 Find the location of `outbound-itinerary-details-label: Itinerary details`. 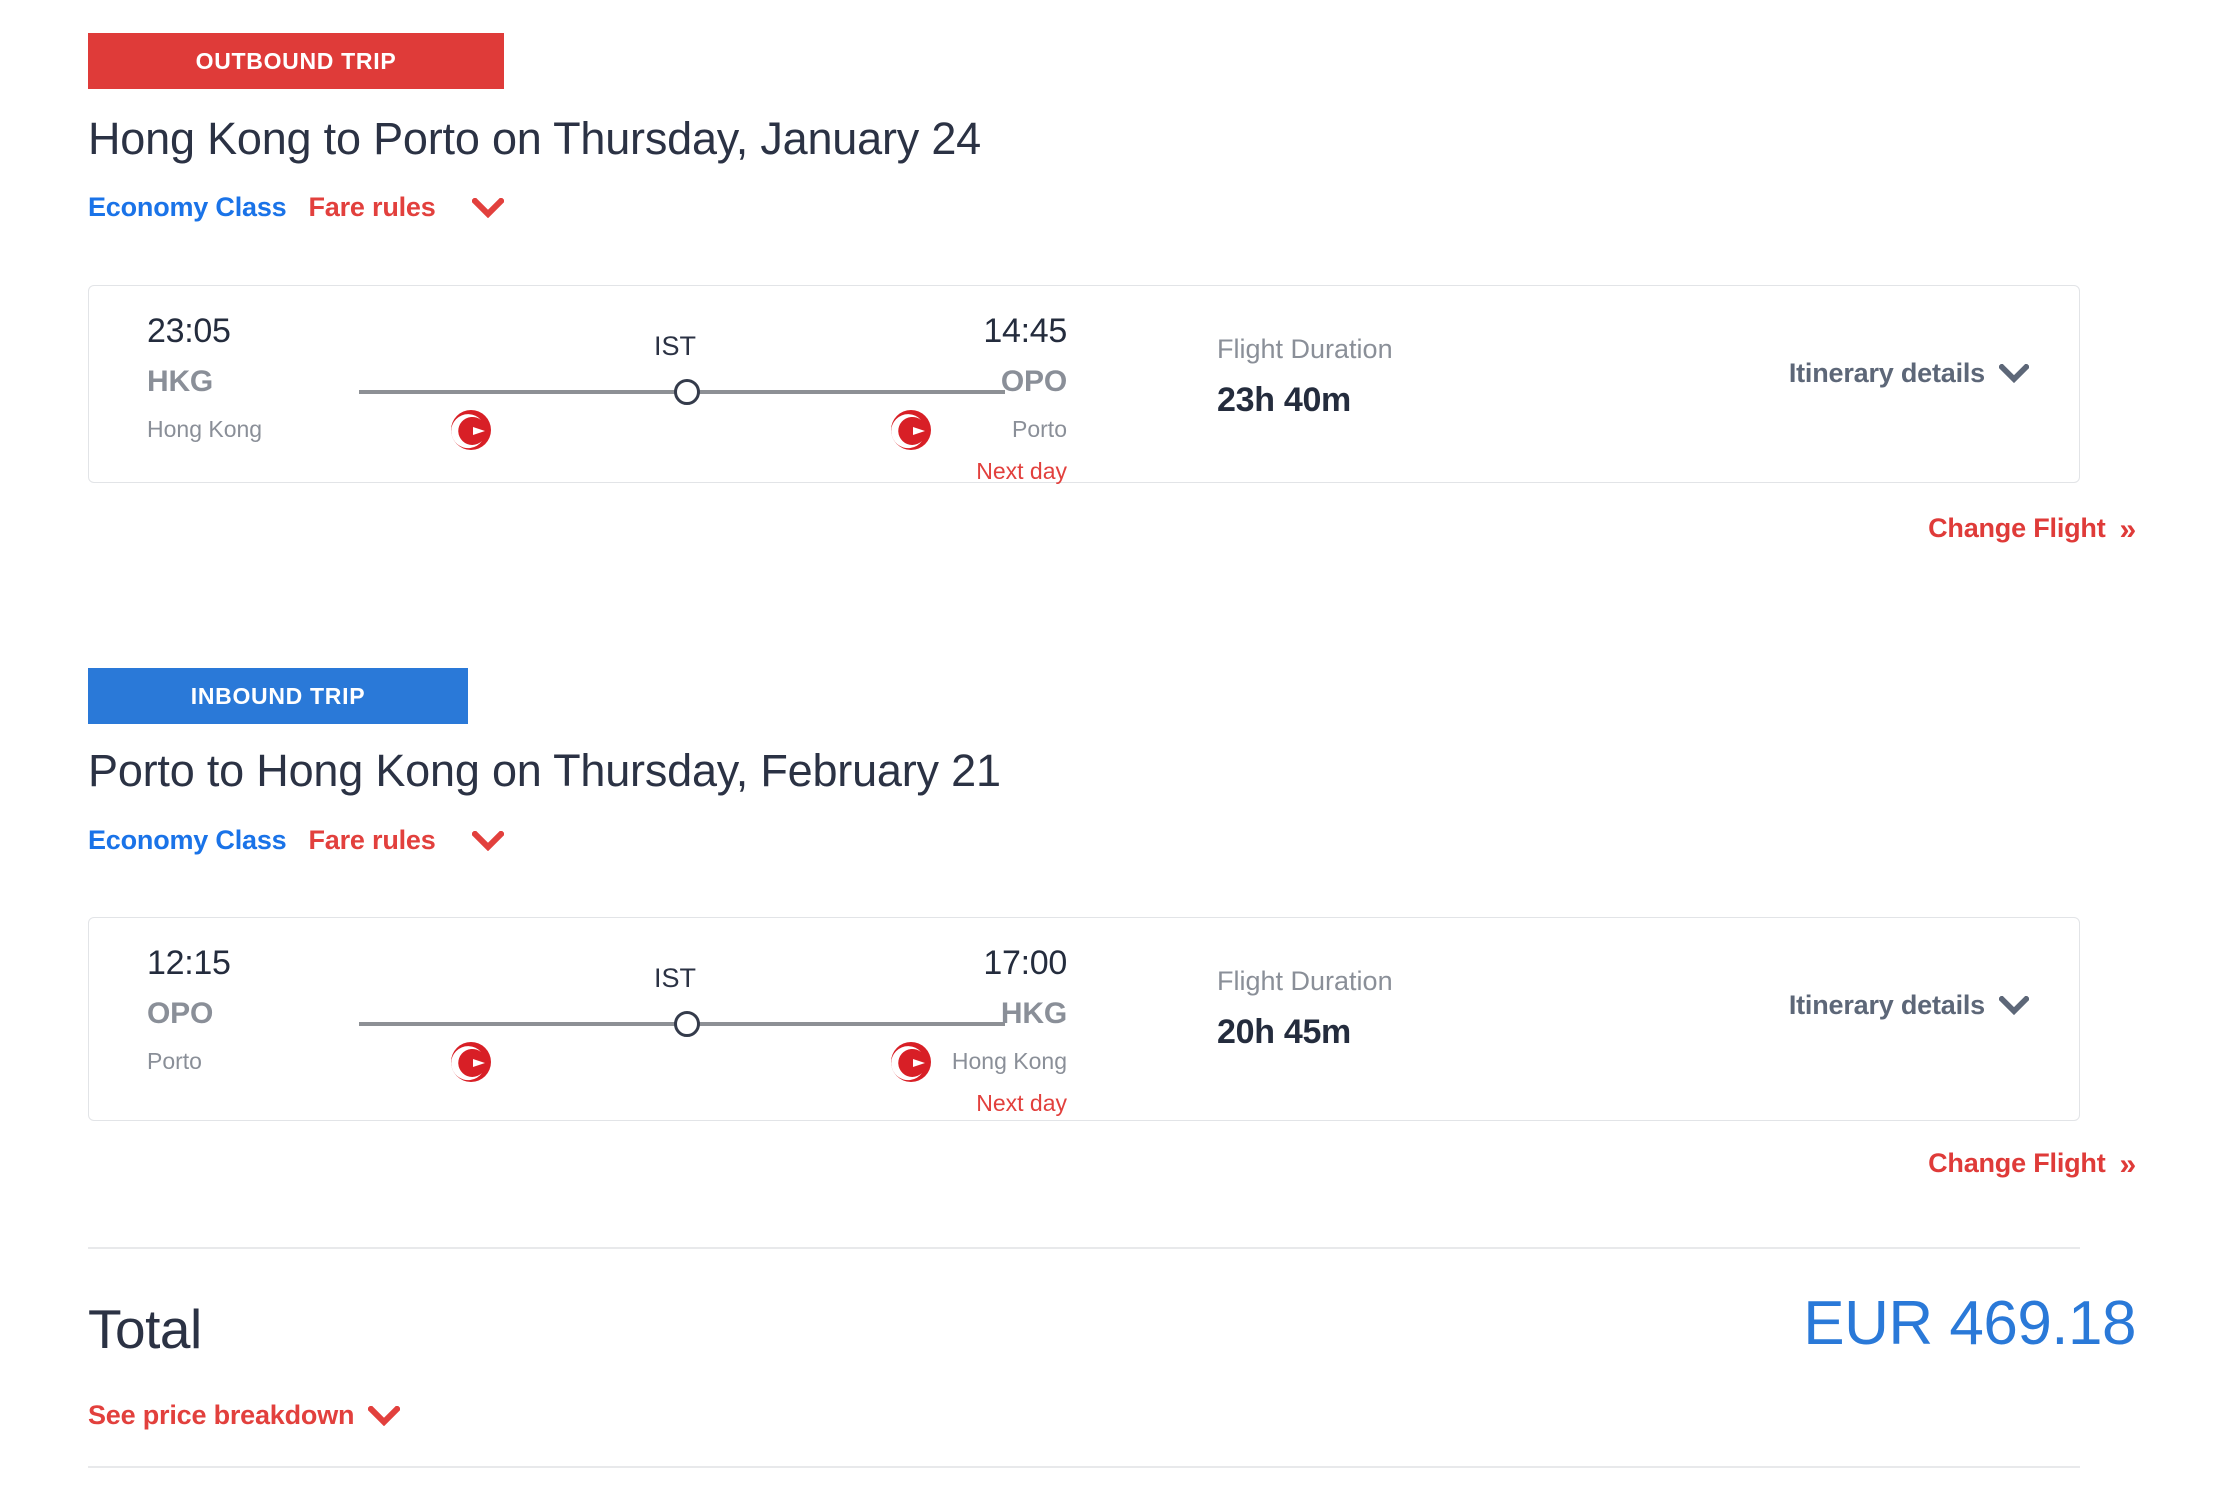

outbound-itinerary-details-label: Itinerary details is located at coordinates (1886, 373).